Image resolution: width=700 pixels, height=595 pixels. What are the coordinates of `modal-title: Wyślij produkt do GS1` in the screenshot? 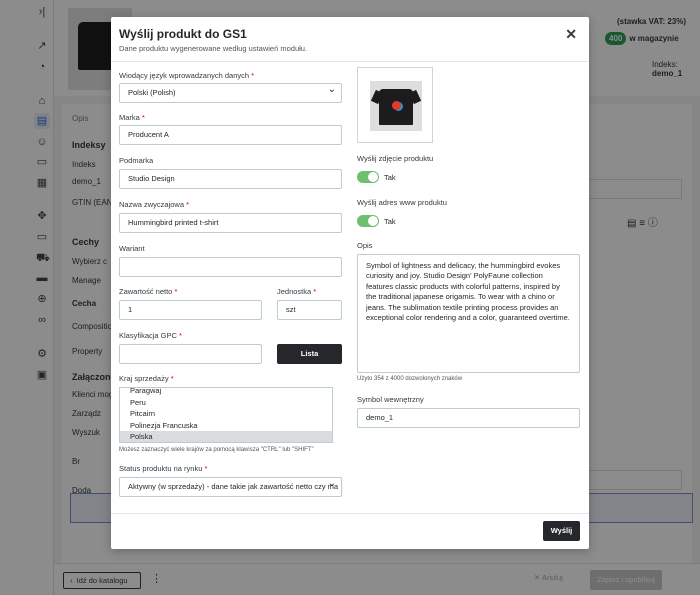 It's located at (183, 34).